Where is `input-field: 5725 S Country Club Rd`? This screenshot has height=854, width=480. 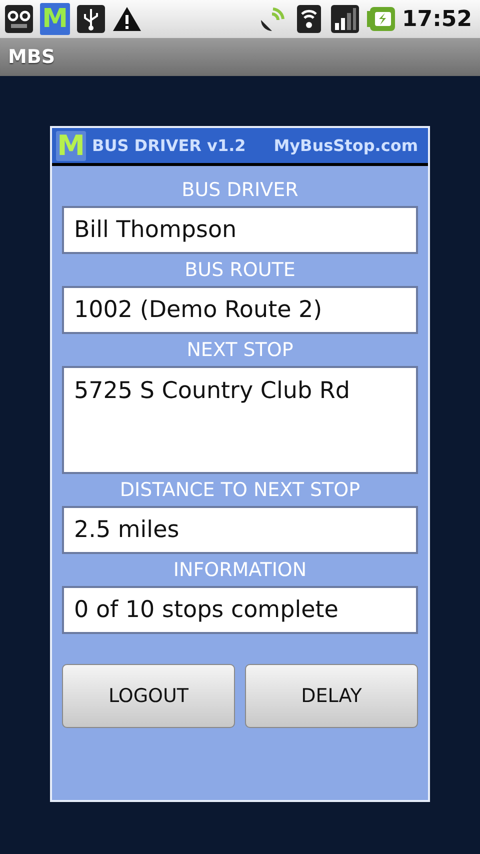 input-field: 5725 S Country Club Rd is located at coordinates (240, 420).